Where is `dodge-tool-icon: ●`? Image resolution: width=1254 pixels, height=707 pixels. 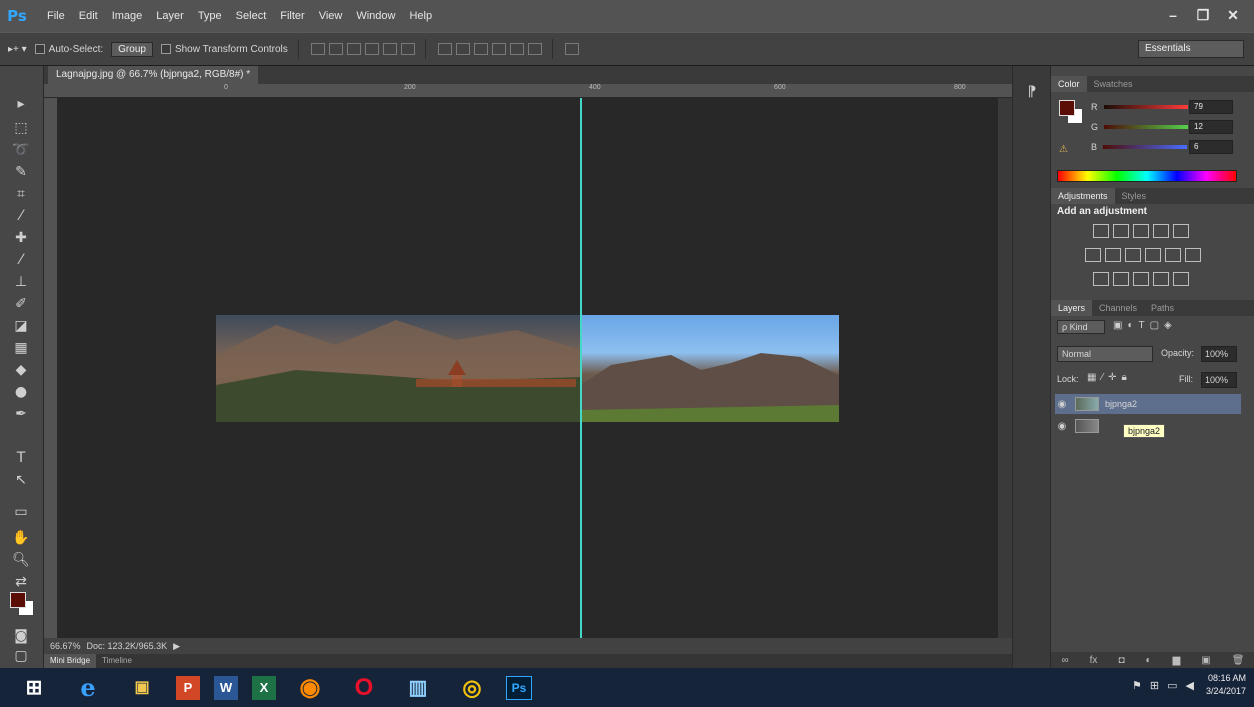 dodge-tool-icon: ● is located at coordinates (21, 392).